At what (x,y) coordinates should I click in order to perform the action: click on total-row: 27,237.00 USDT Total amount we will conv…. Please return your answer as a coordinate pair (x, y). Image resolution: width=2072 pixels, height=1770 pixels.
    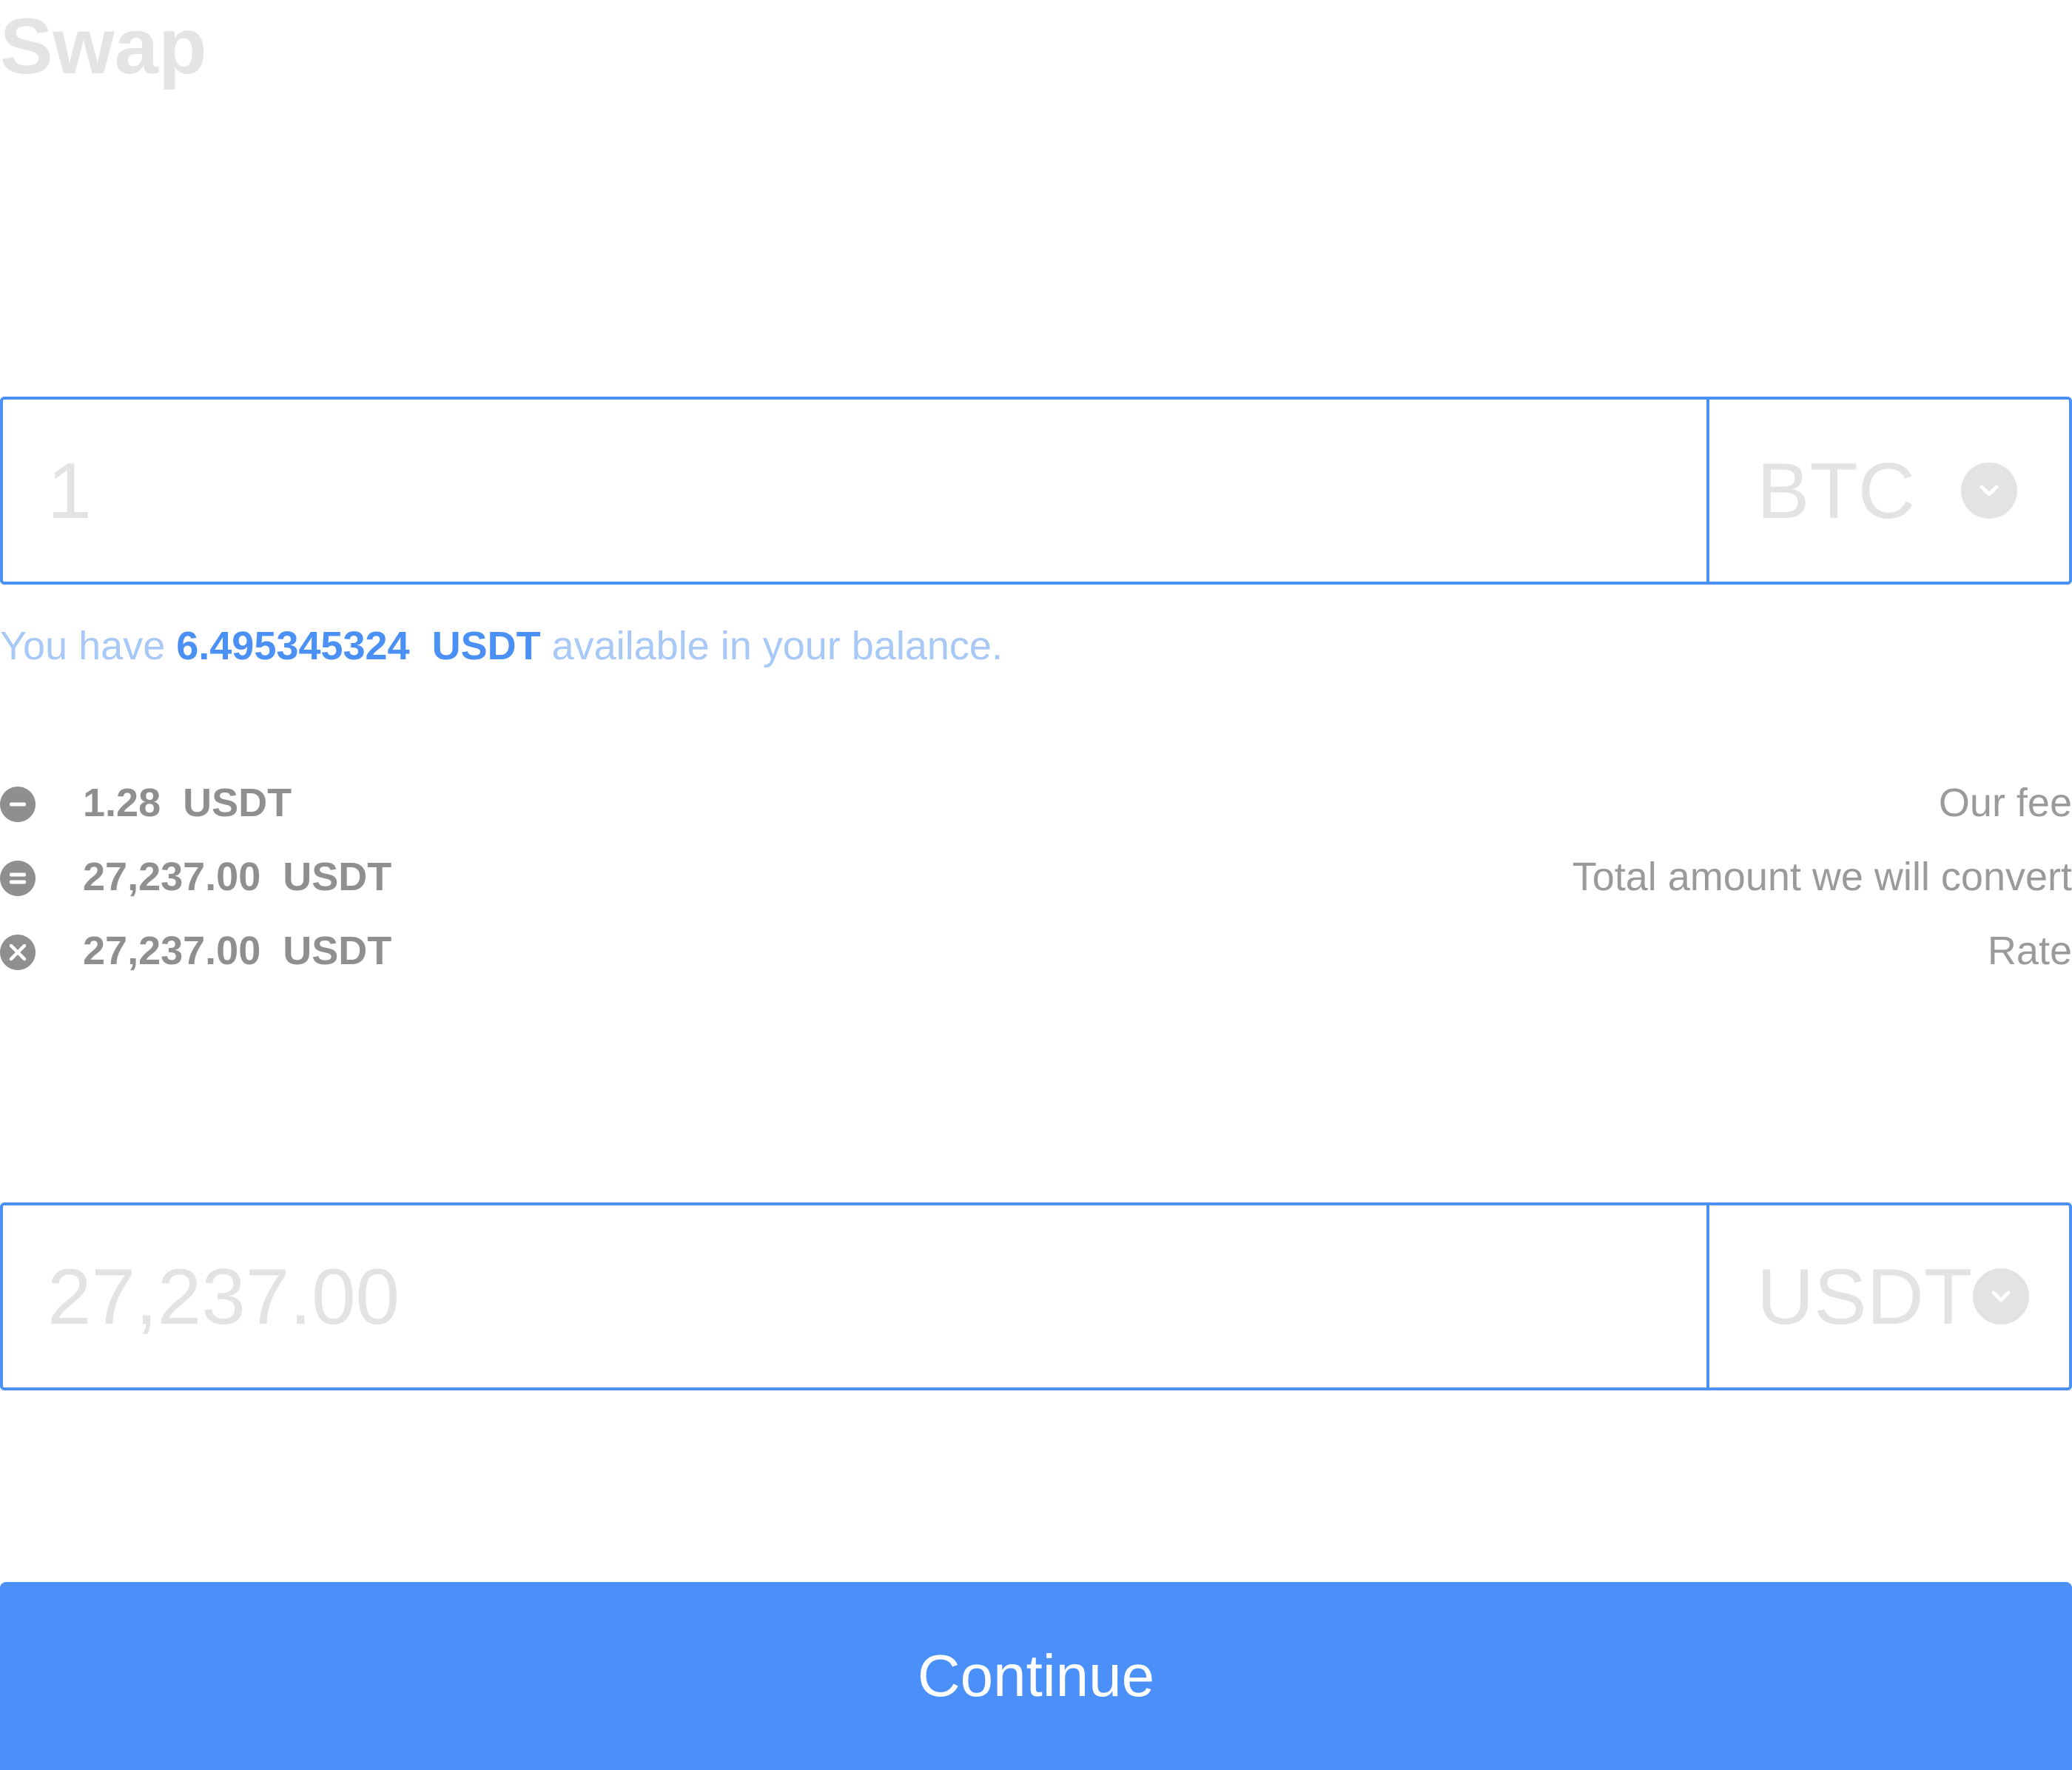
    Looking at the image, I should click on (1036, 876).